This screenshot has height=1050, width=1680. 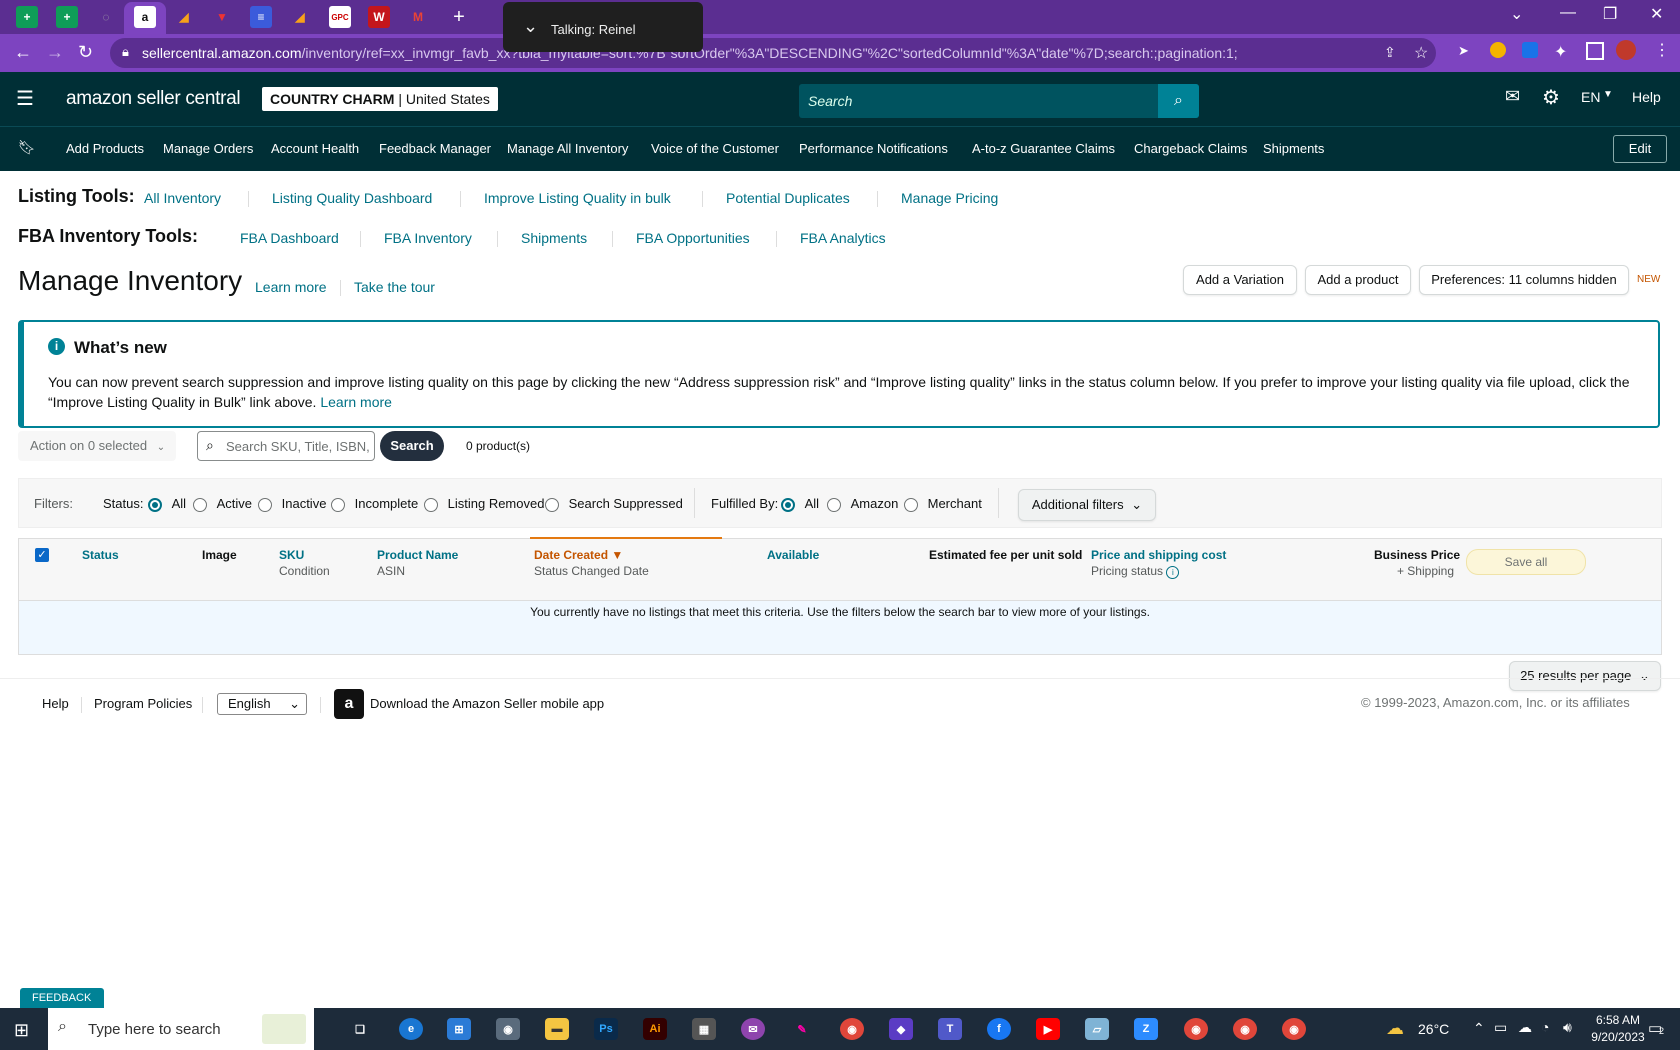 I want to click on fulfilled-merchant: Merchant, so click(x=943, y=504).